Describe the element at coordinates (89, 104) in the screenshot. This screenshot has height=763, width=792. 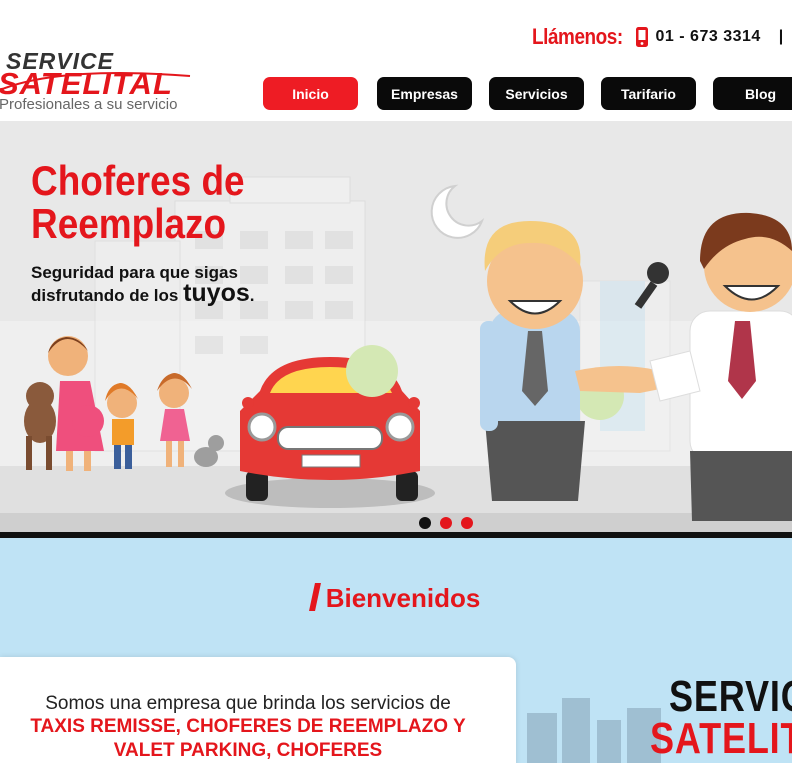
I see `logo-tagline: Profesionales a su servicio` at that location.